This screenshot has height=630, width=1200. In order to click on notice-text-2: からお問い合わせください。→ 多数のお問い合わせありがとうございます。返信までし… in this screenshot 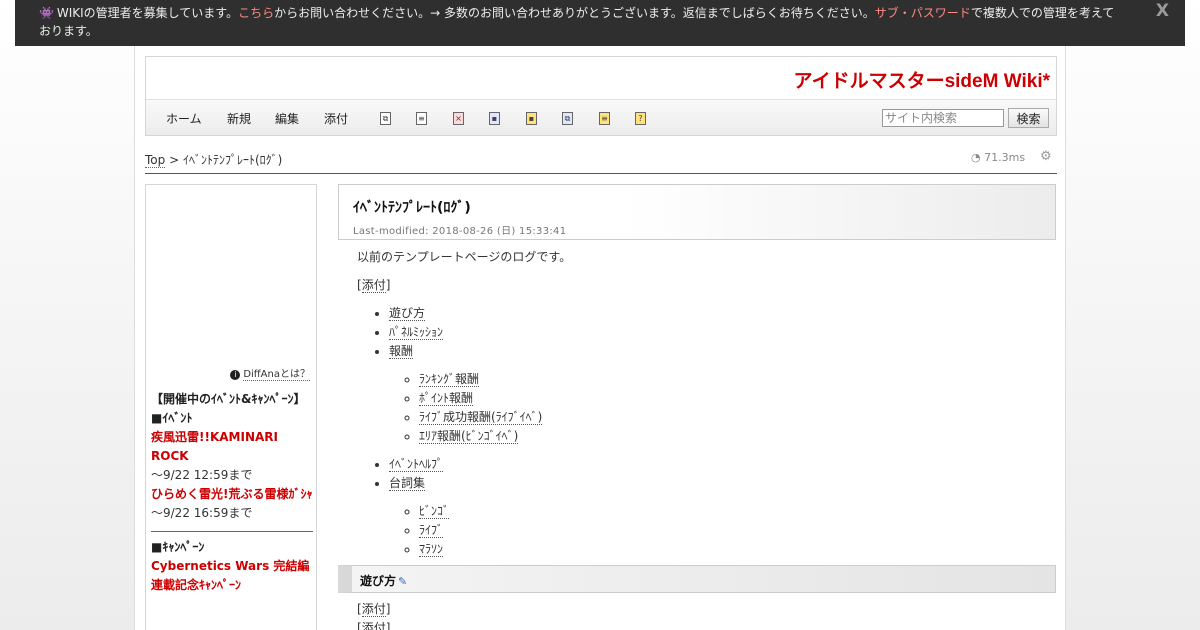, I will do `click(574, 13)`.